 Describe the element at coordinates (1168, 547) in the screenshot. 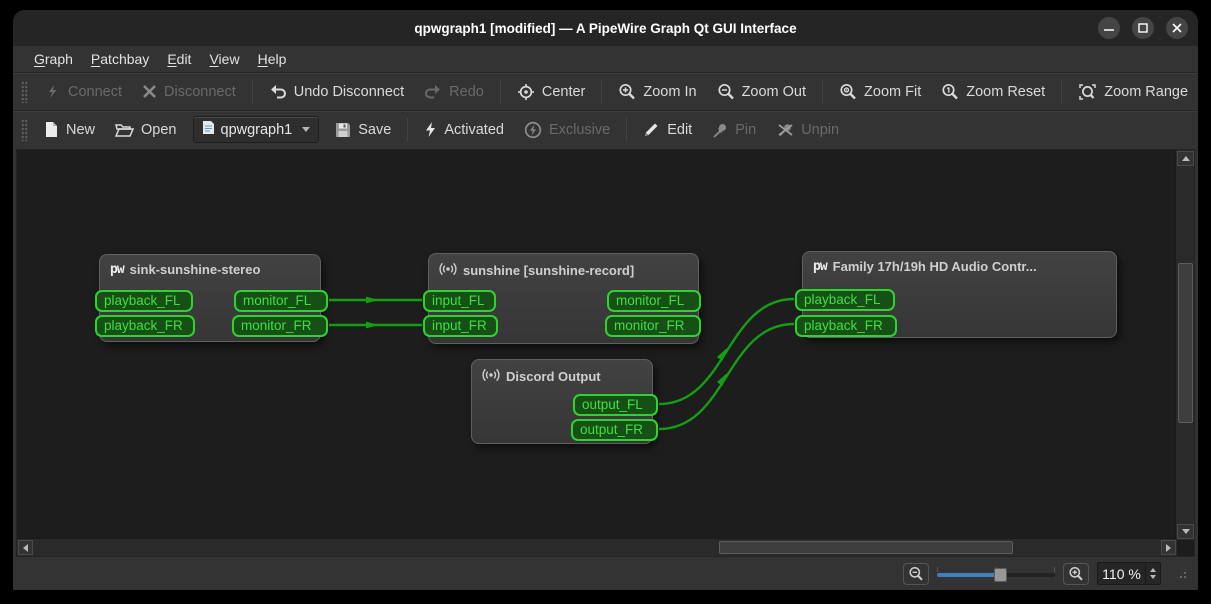

I see `scroll-right-button` at that location.